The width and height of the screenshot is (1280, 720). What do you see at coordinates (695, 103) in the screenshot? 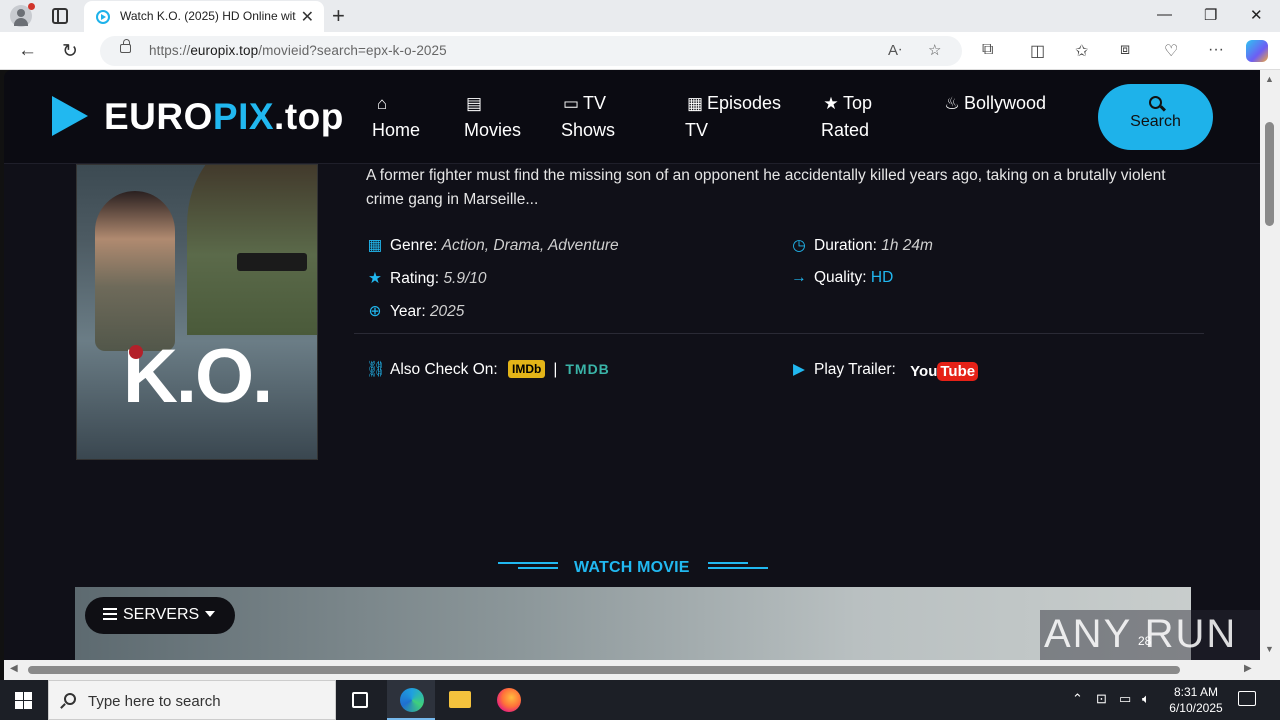
I see `calendar-icon: ▦` at bounding box center [695, 103].